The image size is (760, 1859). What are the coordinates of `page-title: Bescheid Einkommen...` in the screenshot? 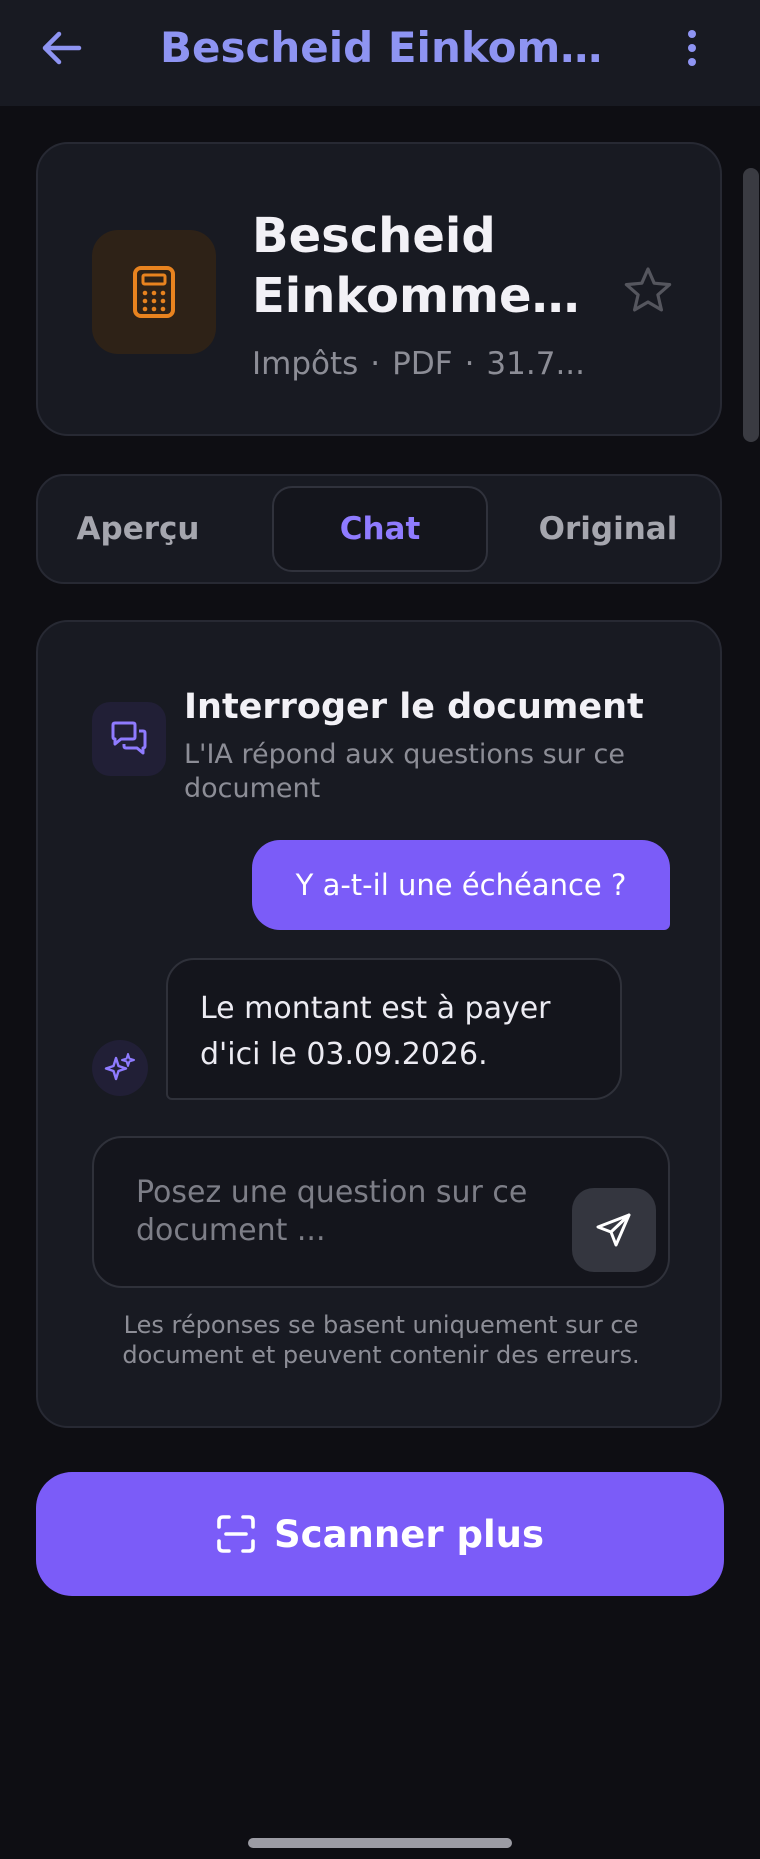 It's located at (395, 47).